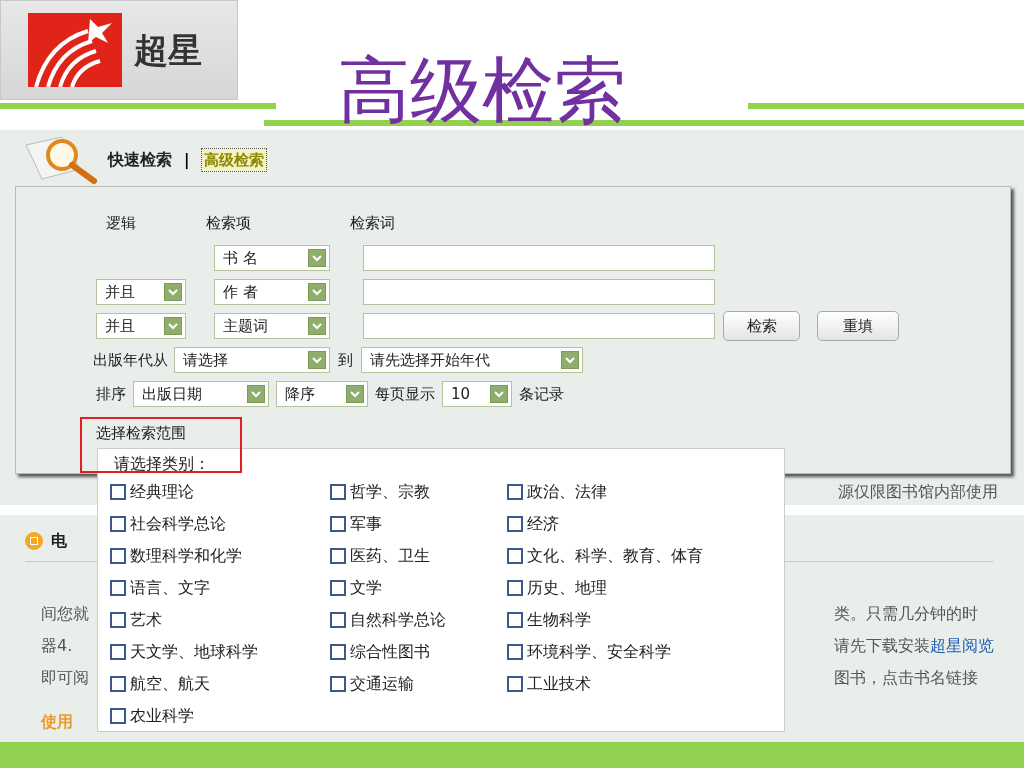 The width and height of the screenshot is (1024, 768). What do you see at coordinates (65, 678) in the screenshot?
I see `intro-text: 即可阅` at bounding box center [65, 678].